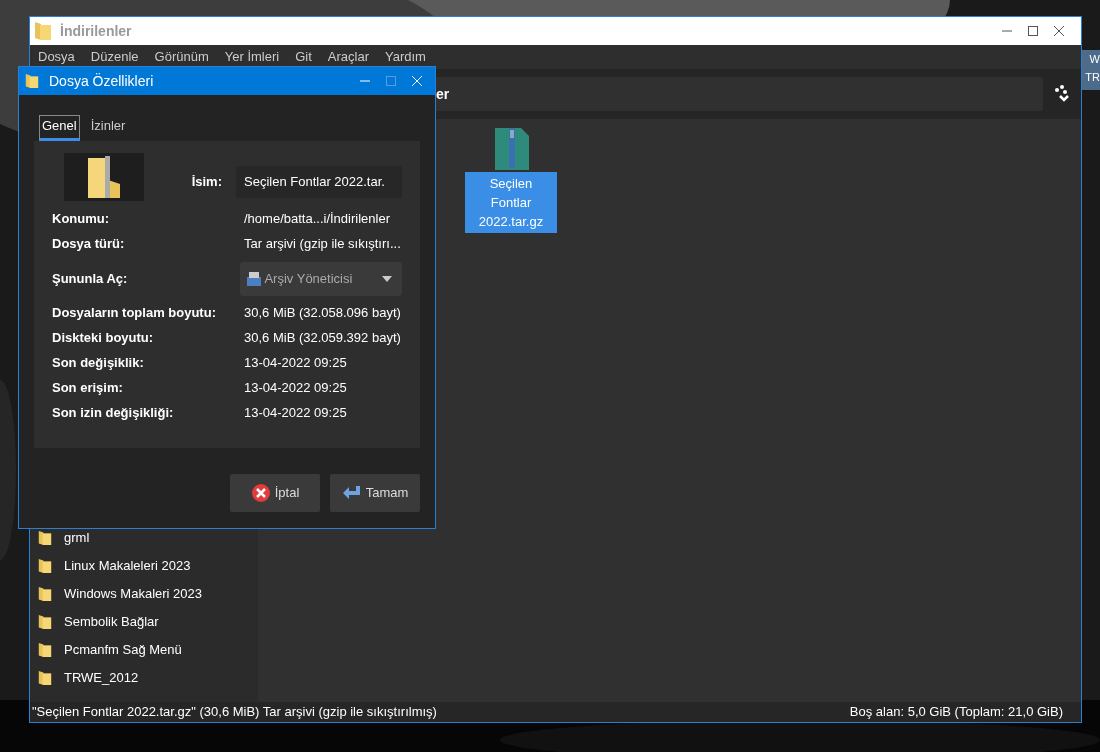 This screenshot has height=752, width=1100. Describe the element at coordinates (303, 57) in the screenshot. I see `menu-item: Git` at that location.